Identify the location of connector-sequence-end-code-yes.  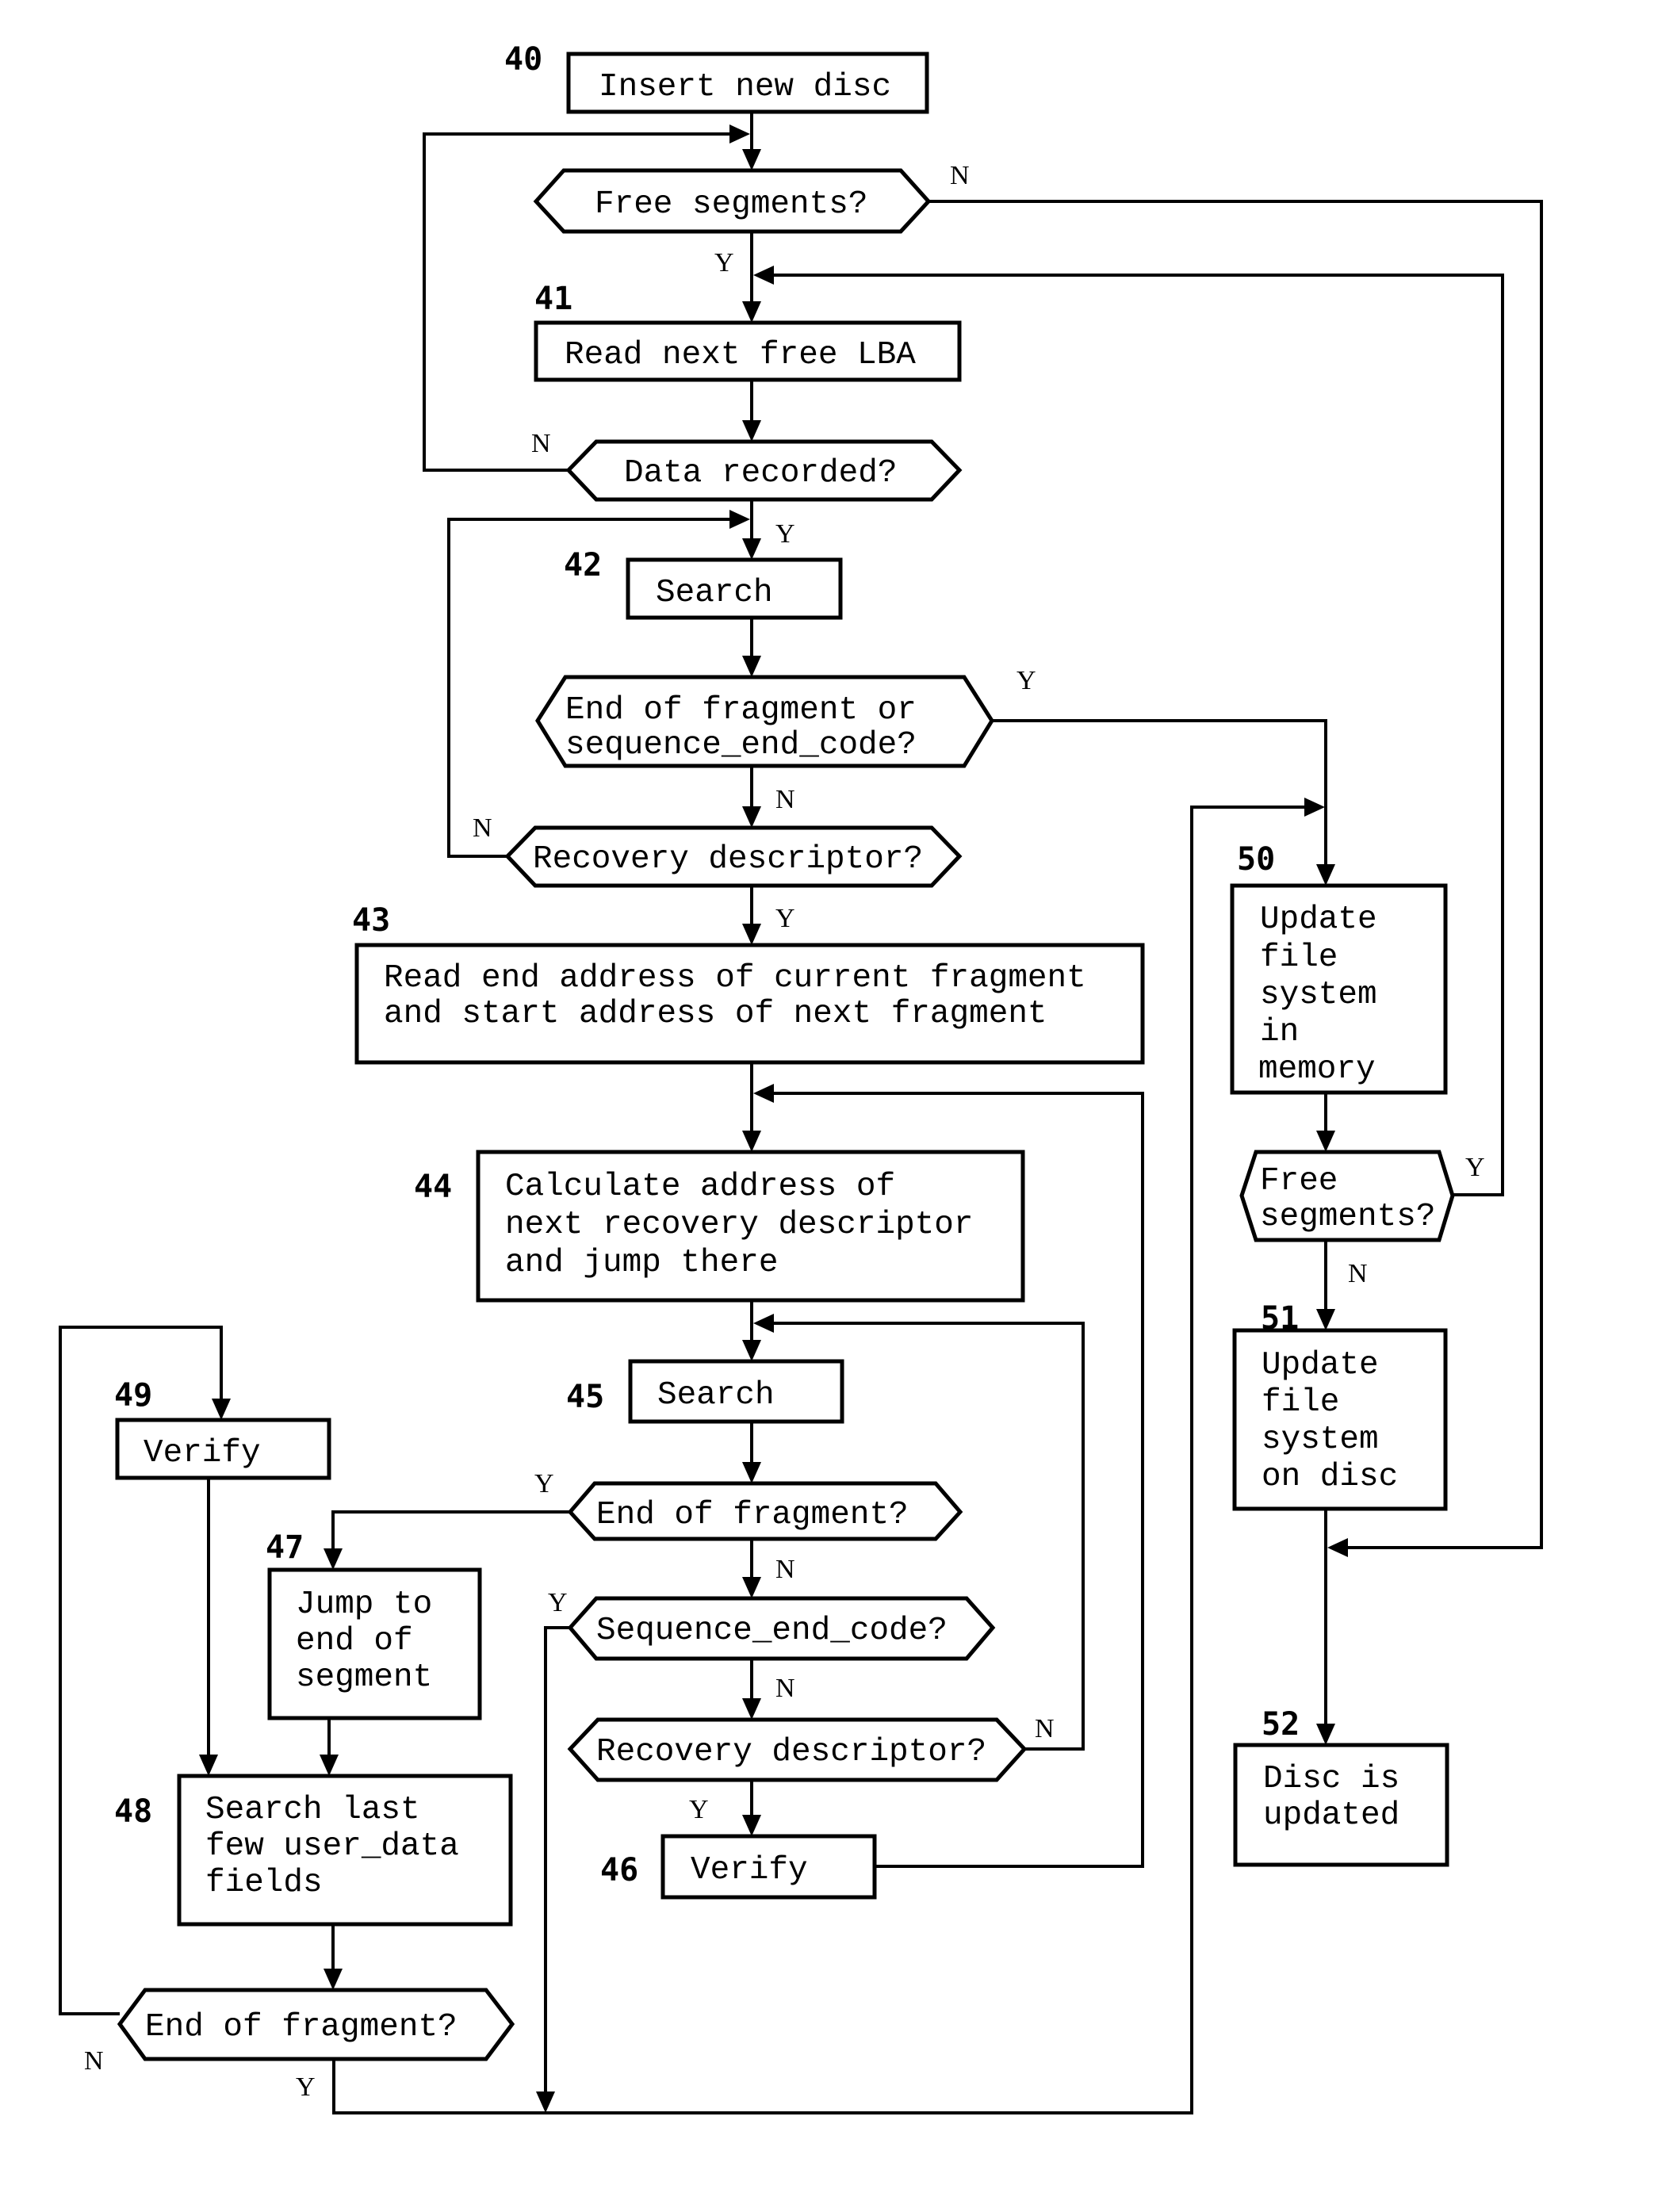
(557, 1859).